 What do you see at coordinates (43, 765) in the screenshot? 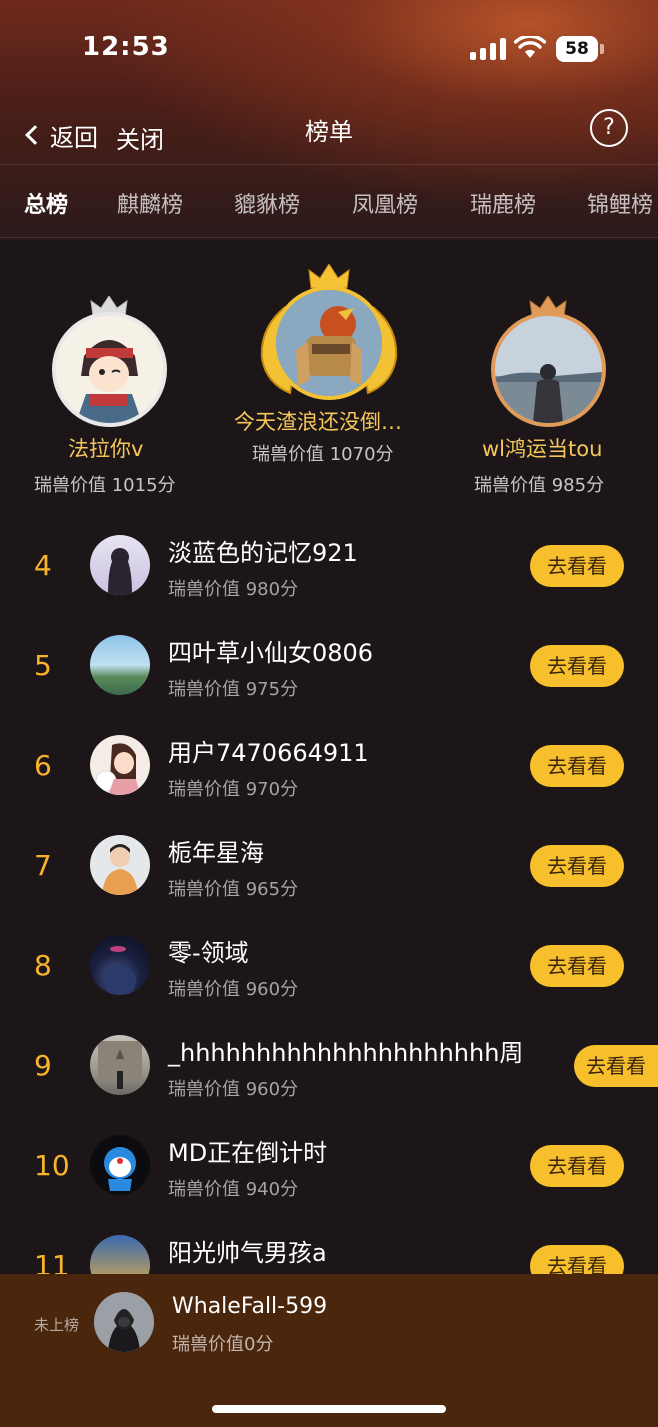
I see `rank-number: 6` at bounding box center [43, 765].